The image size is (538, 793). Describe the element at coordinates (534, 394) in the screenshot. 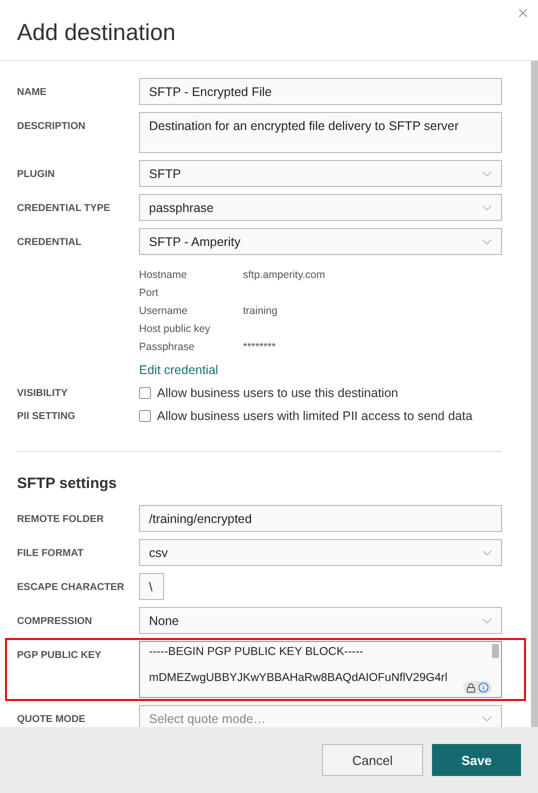

I see `scrollbar` at that location.